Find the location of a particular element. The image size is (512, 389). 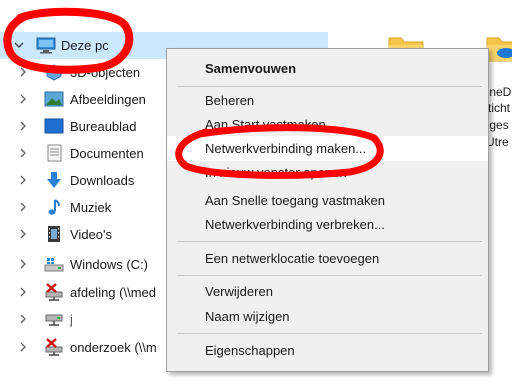

drive-icon is located at coordinates (54, 264).